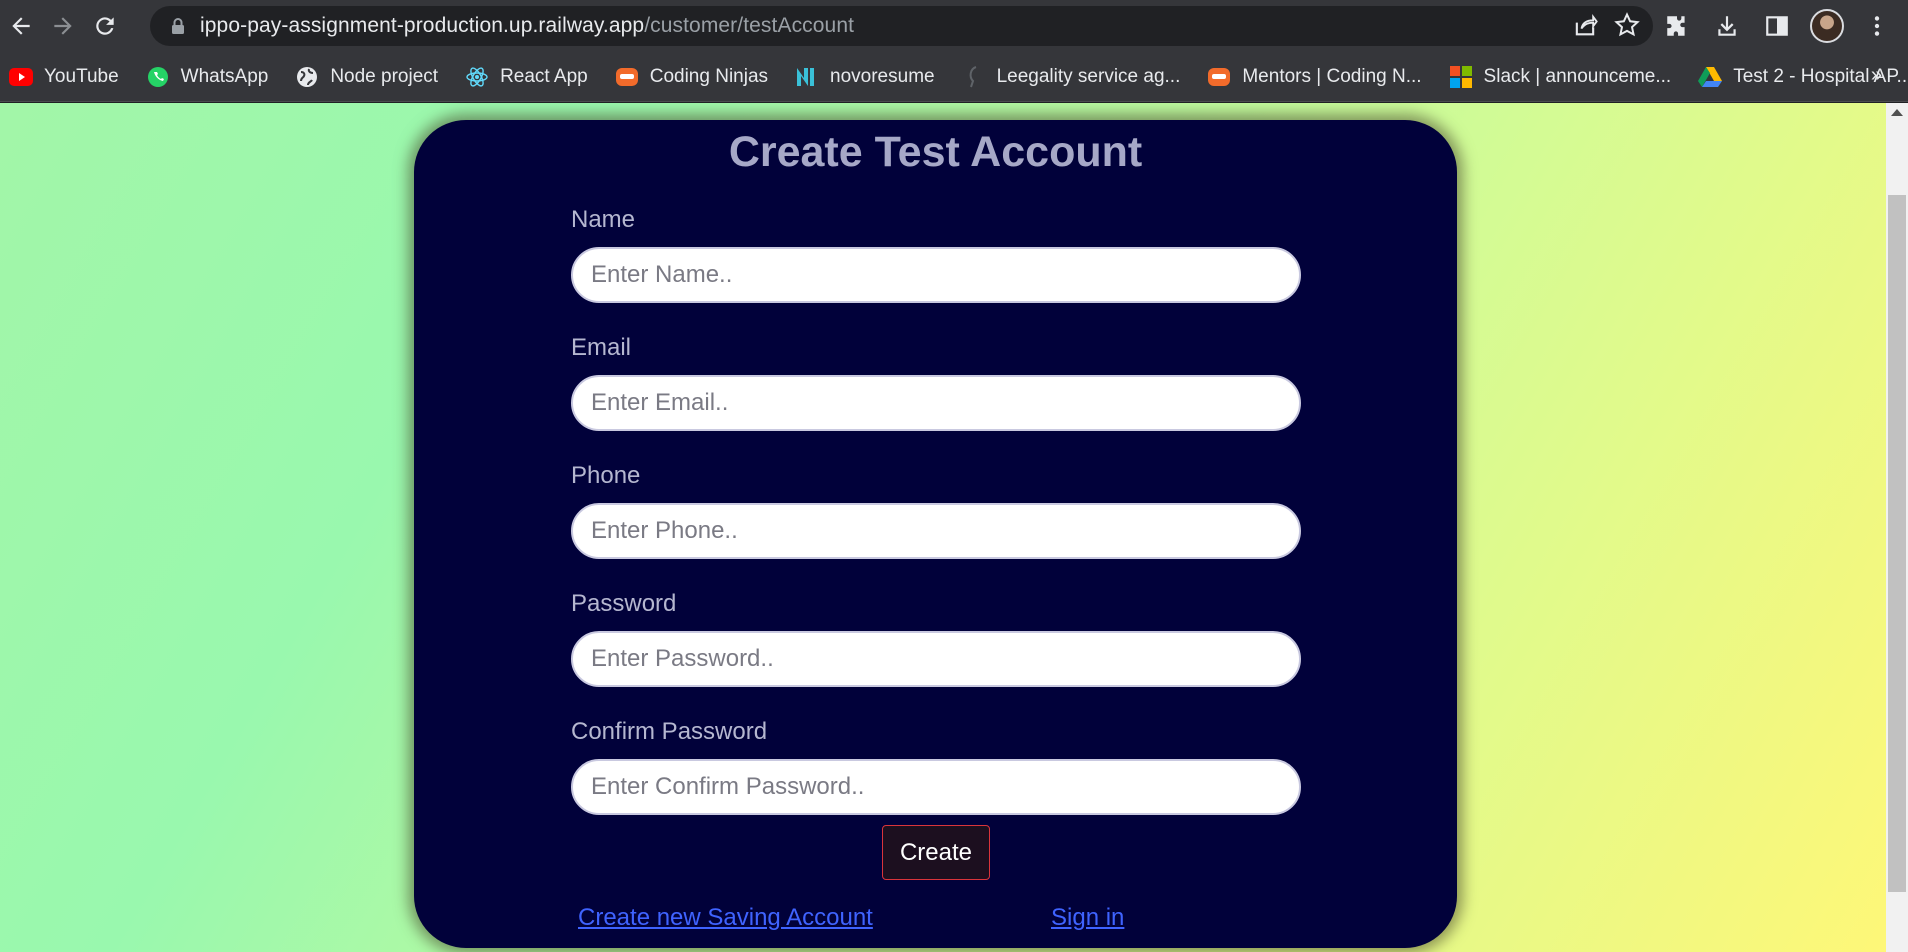  Describe the element at coordinates (936, 787) in the screenshot. I see `confirm-password-input` at that location.